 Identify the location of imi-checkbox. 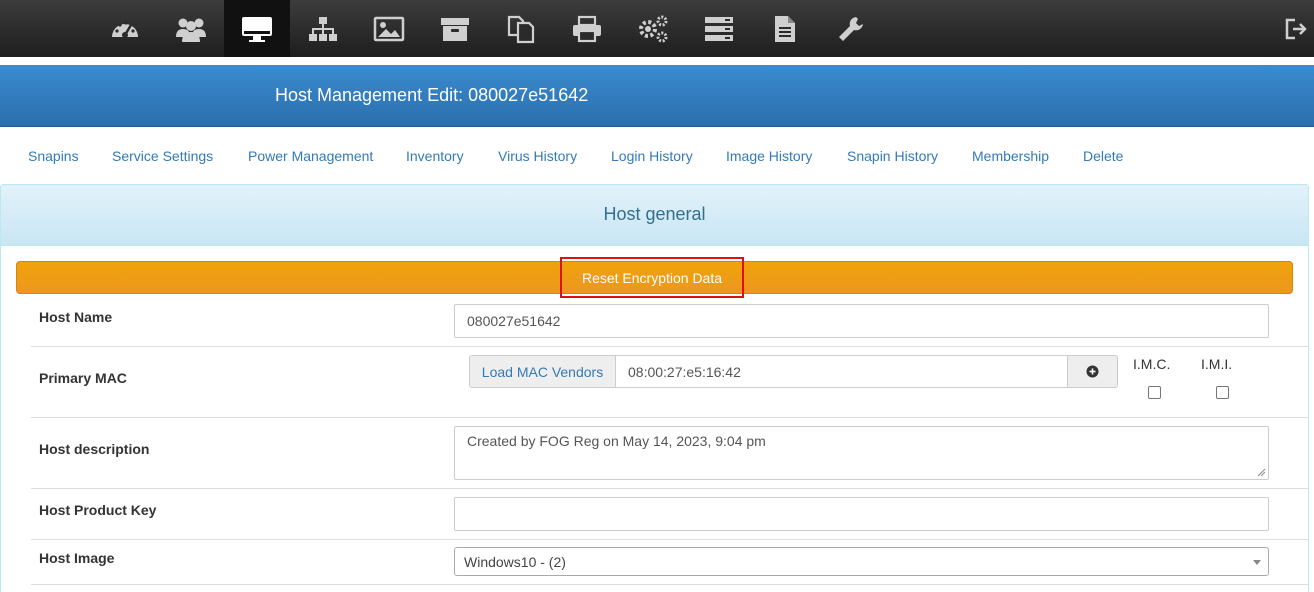
(1222, 392).